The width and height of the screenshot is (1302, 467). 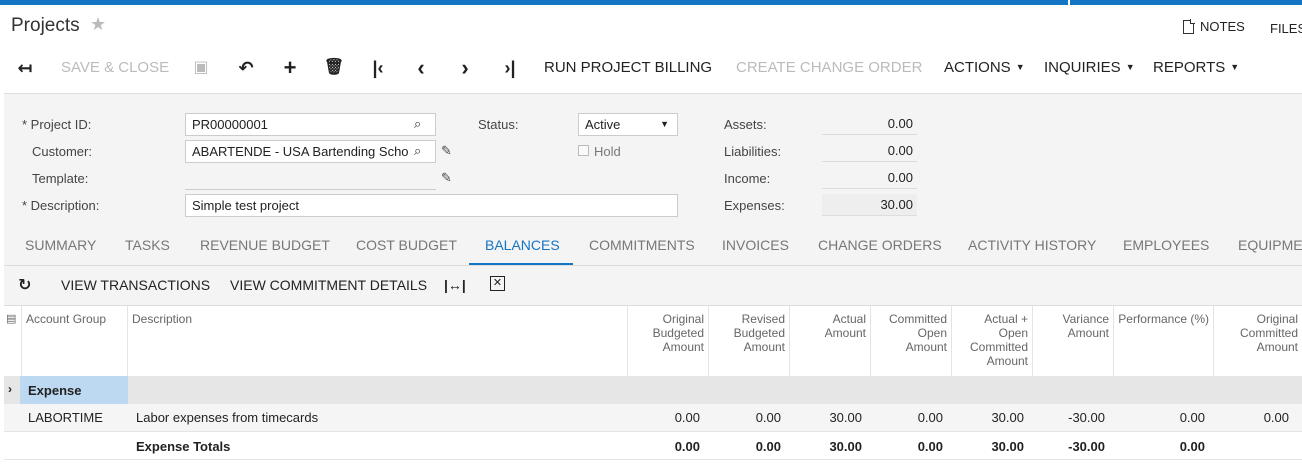 I want to click on export-excel-icon: ✕, so click(x=497, y=283).